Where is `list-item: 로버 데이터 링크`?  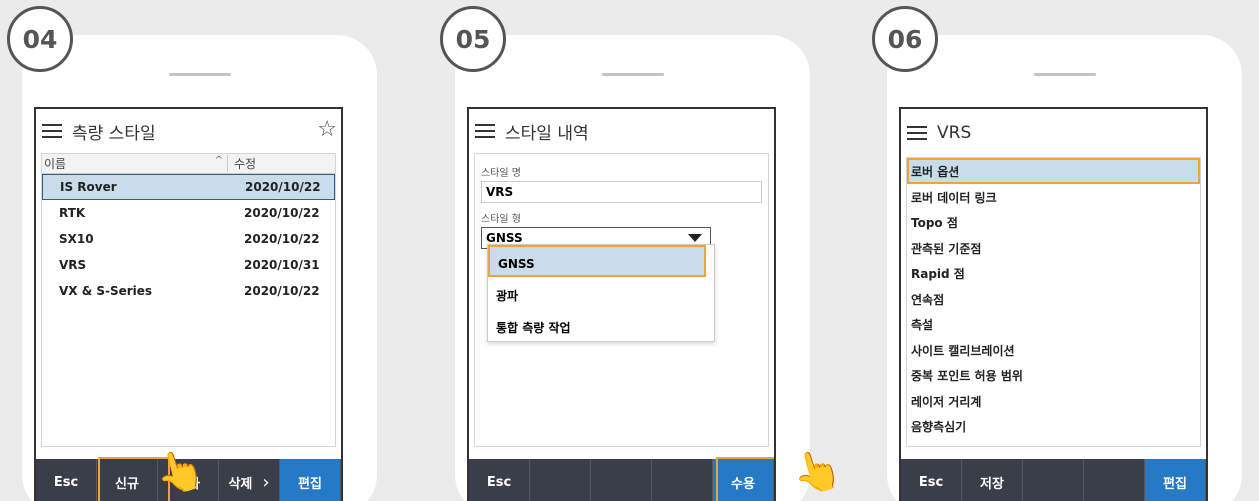 list-item: 로버 데이터 링크 is located at coordinates (1053, 197).